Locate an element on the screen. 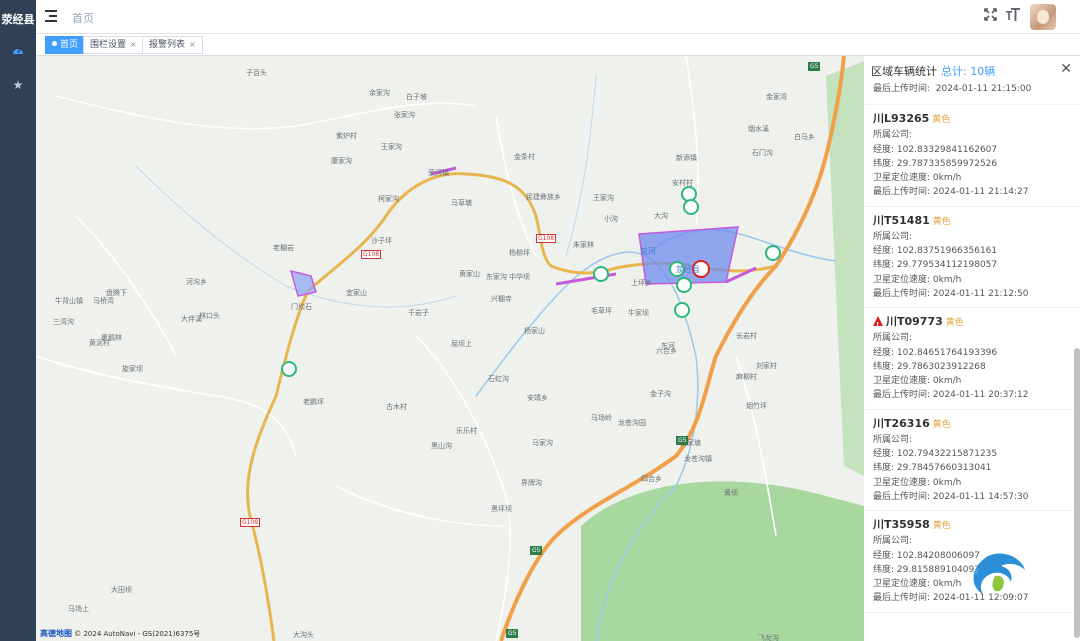 The image size is (1080, 641). map-place-label: 紫炉村 is located at coordinates (346, 136).